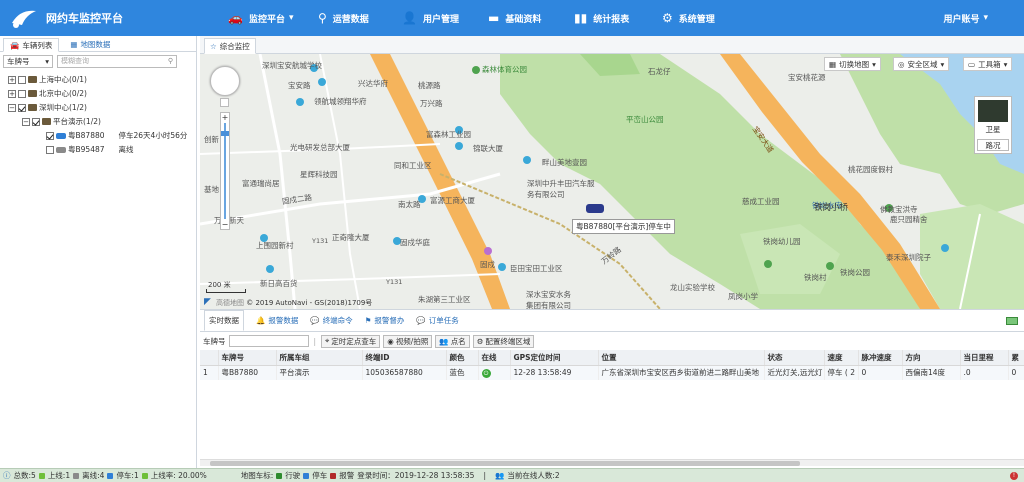  What do you see at coordinates (965, 18) in the screenshot?
I see `user-account-menu: 用户账号 ▾` at bounding box center [965, 18].